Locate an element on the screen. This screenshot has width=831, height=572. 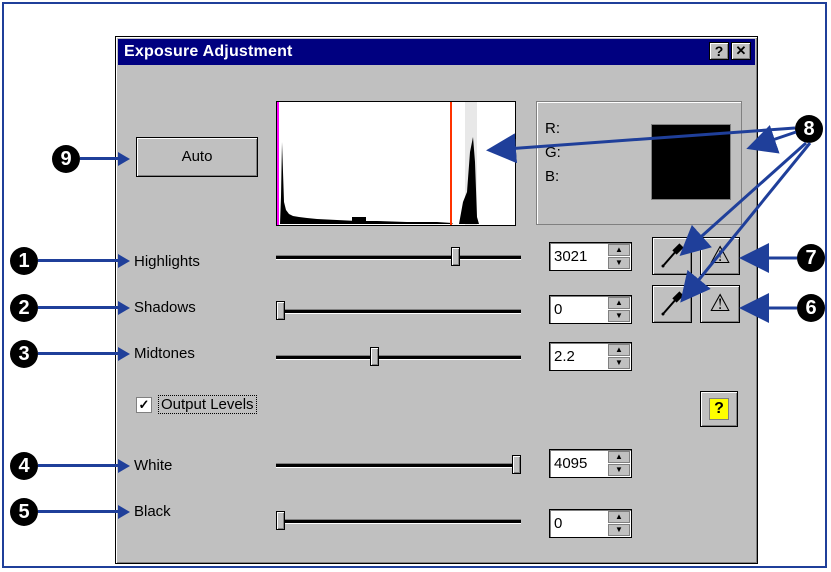
shadows-slider-track is located at coordinates (398, 311).